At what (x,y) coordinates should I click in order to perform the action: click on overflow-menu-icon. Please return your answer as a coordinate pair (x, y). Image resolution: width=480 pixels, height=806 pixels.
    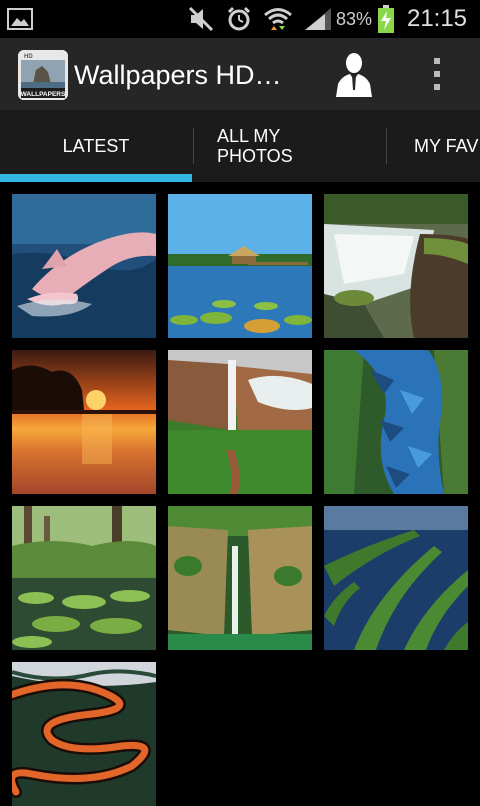
    Looking at the image, I should click on (437, 74).